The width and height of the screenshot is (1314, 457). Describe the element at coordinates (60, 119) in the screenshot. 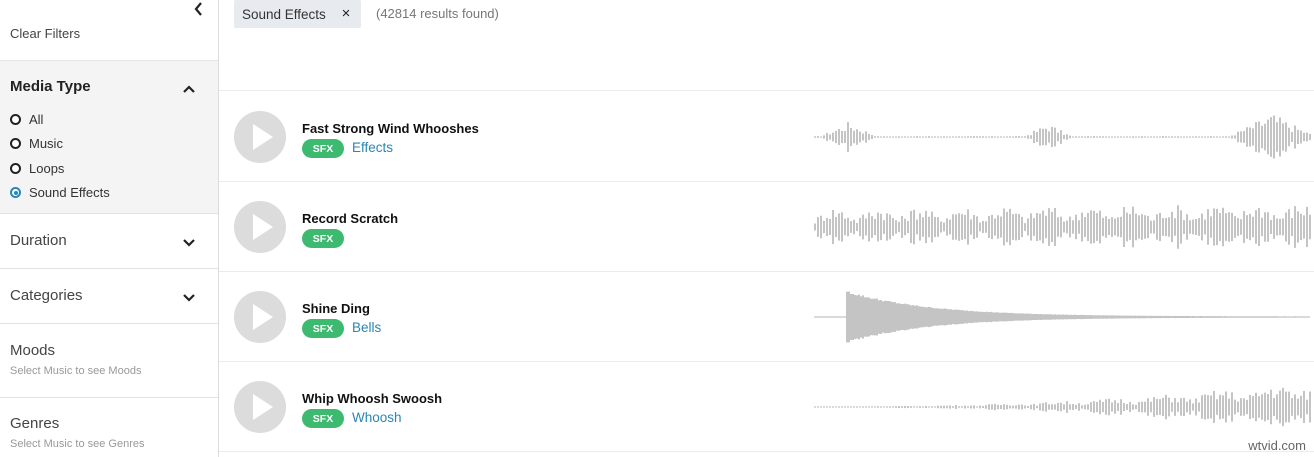

I see `radio-option-all: All` at that location.